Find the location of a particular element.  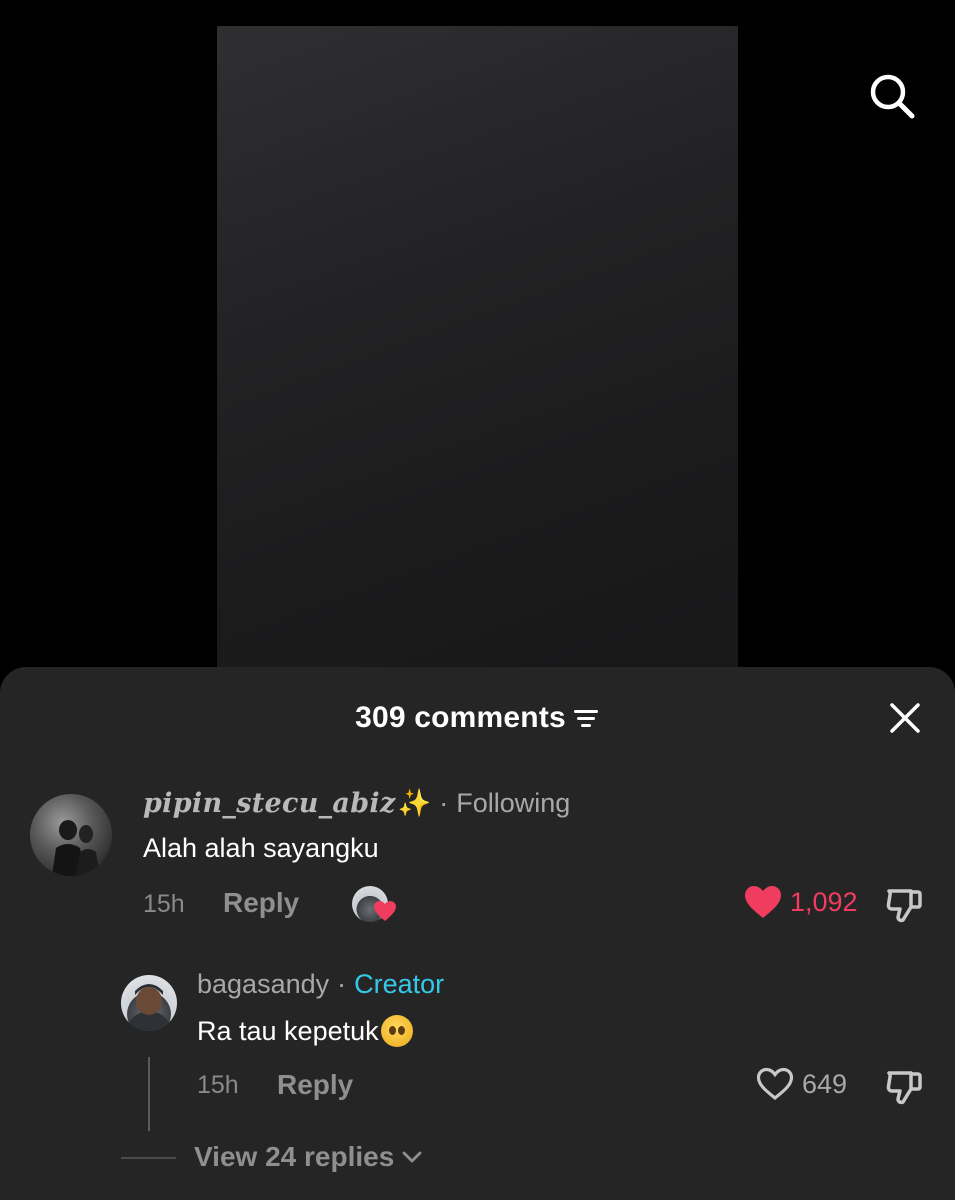

reply-header: bagasandy · Creator is located at coordinates (320, 984).